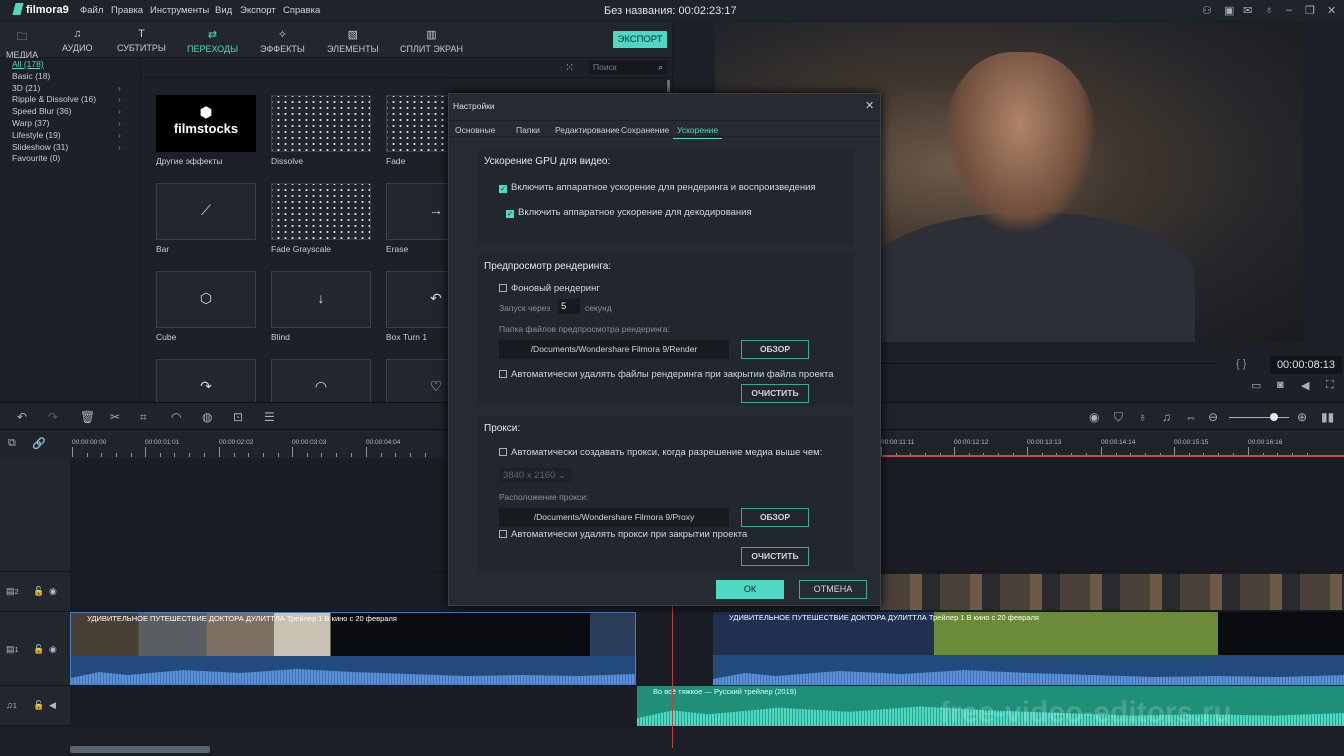  What do you see at coordinates (140, 749) in the screenshot?
I see `timeline-scrollbar` at bounding box center [140, 749].